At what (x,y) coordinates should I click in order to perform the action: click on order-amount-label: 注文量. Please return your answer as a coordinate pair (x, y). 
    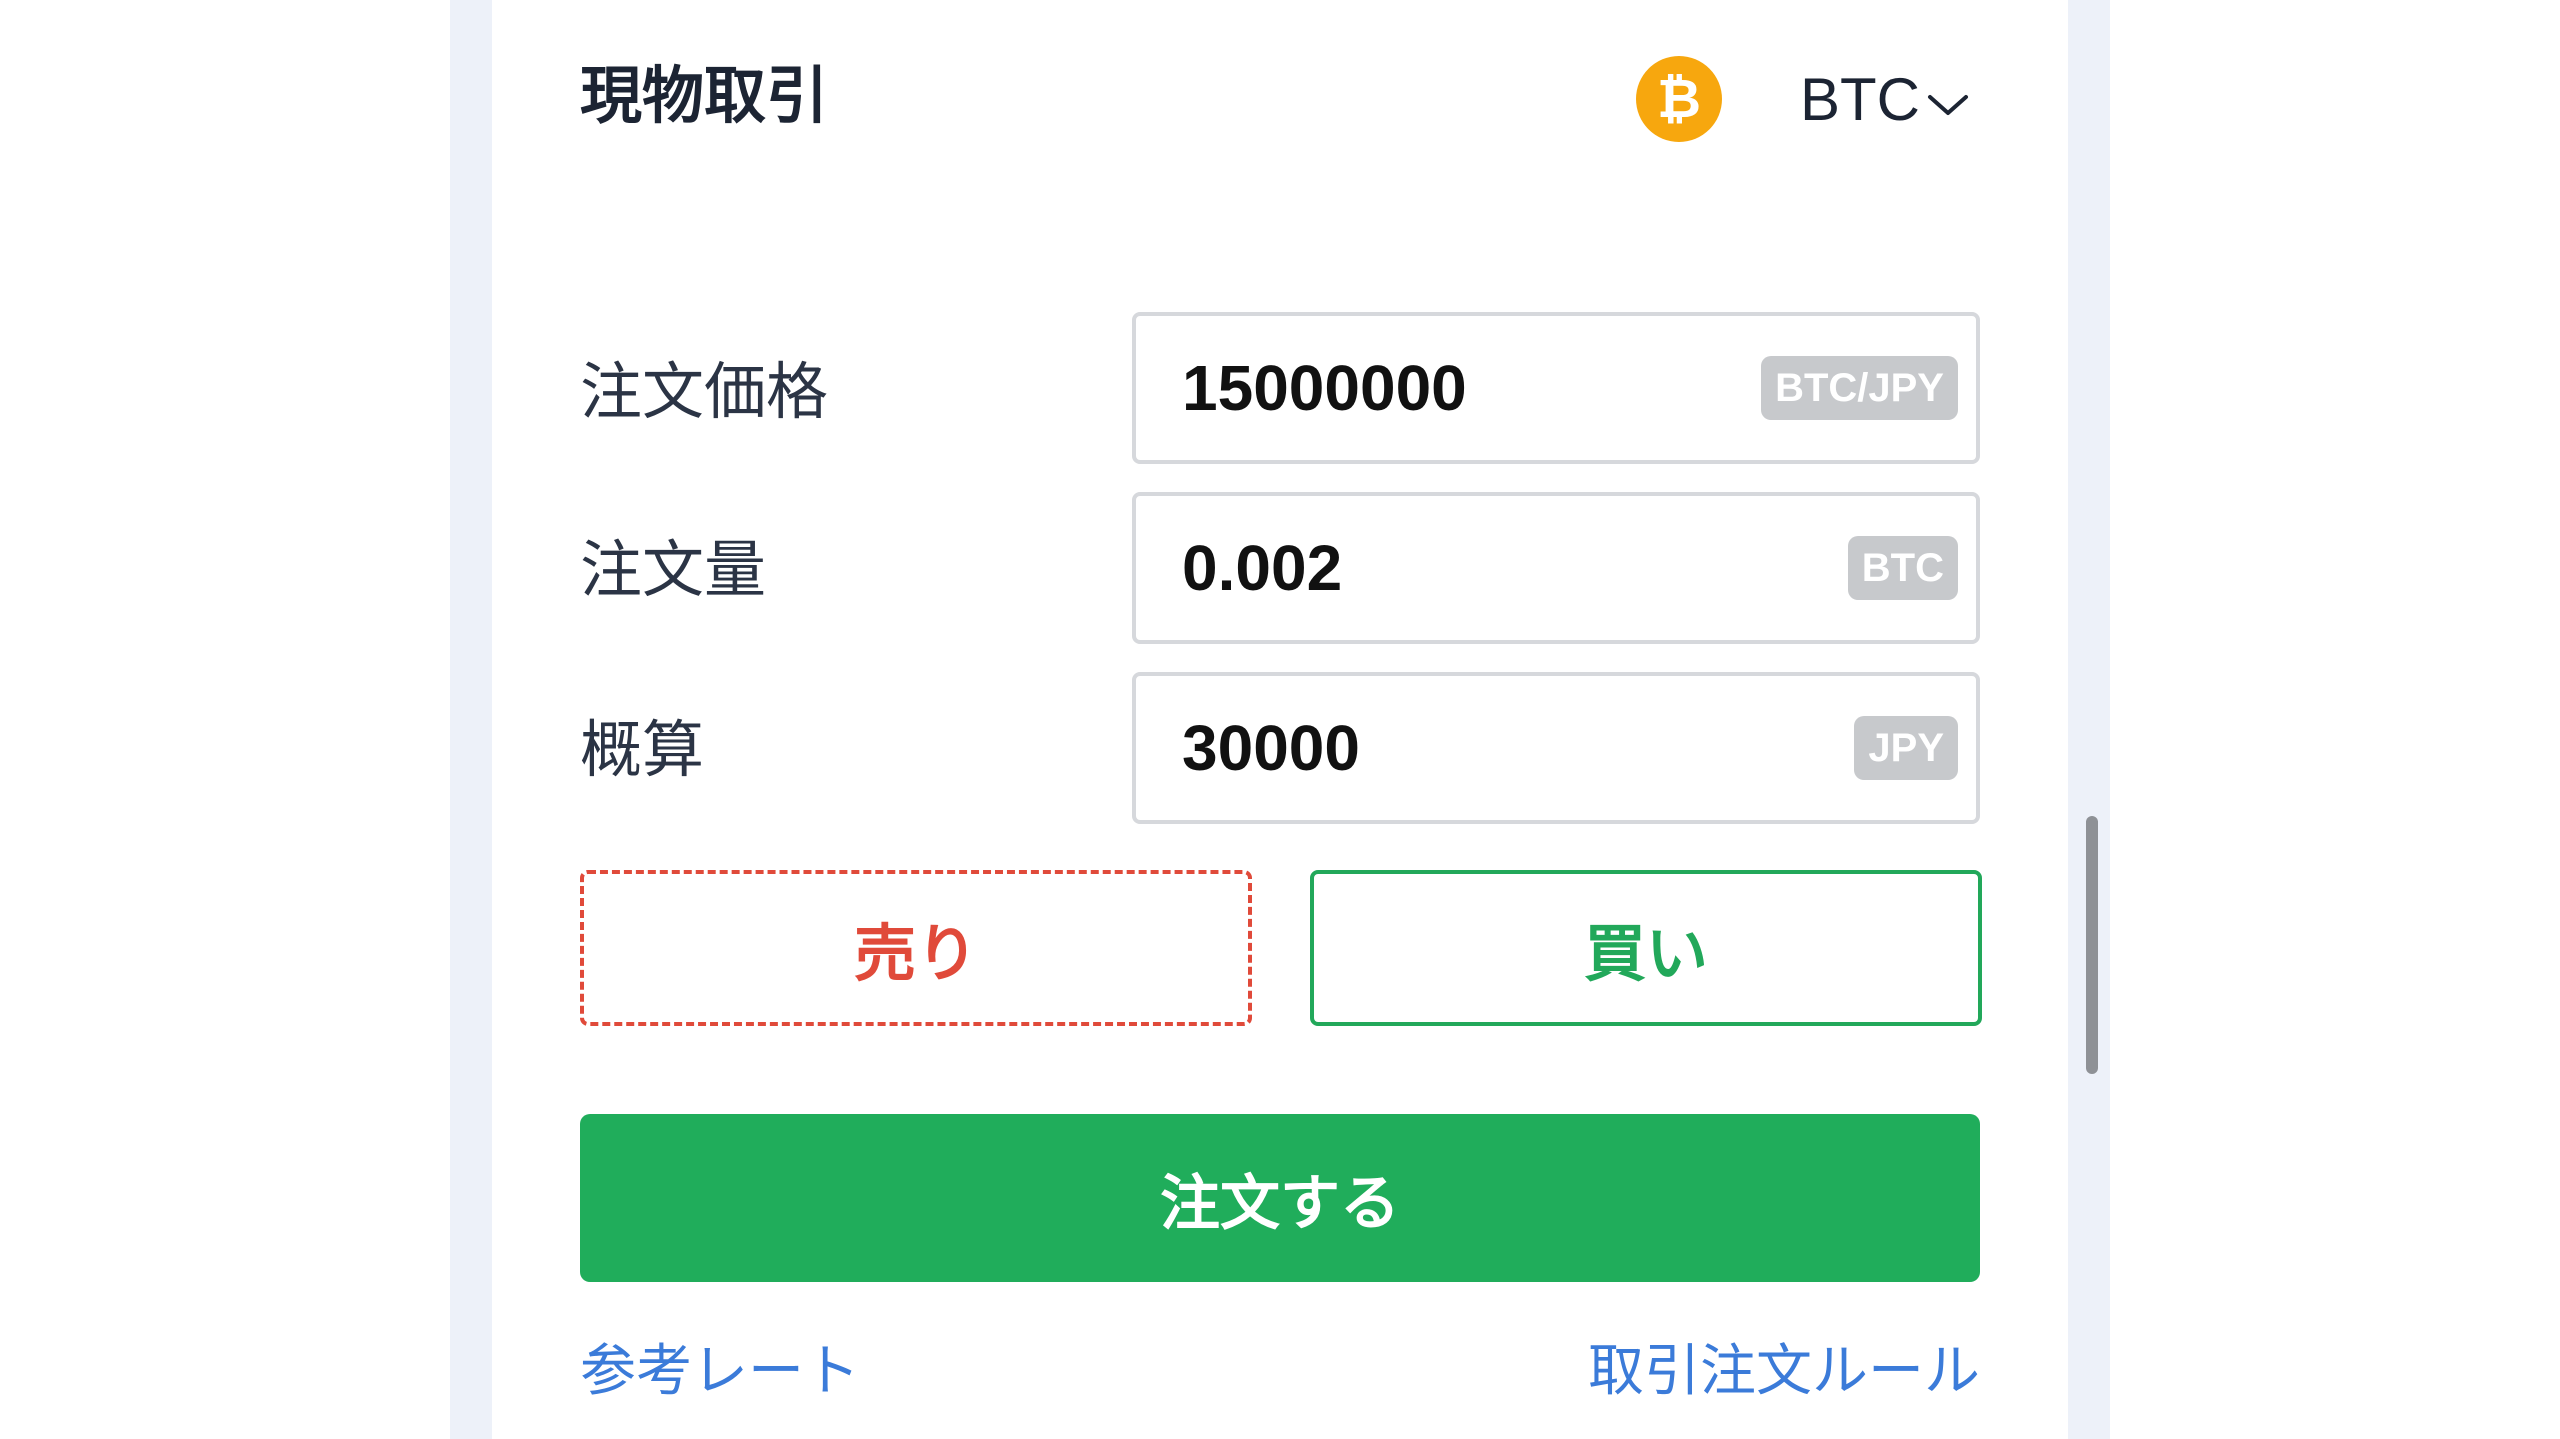
    Looking at the image, I should click on (673, 569).